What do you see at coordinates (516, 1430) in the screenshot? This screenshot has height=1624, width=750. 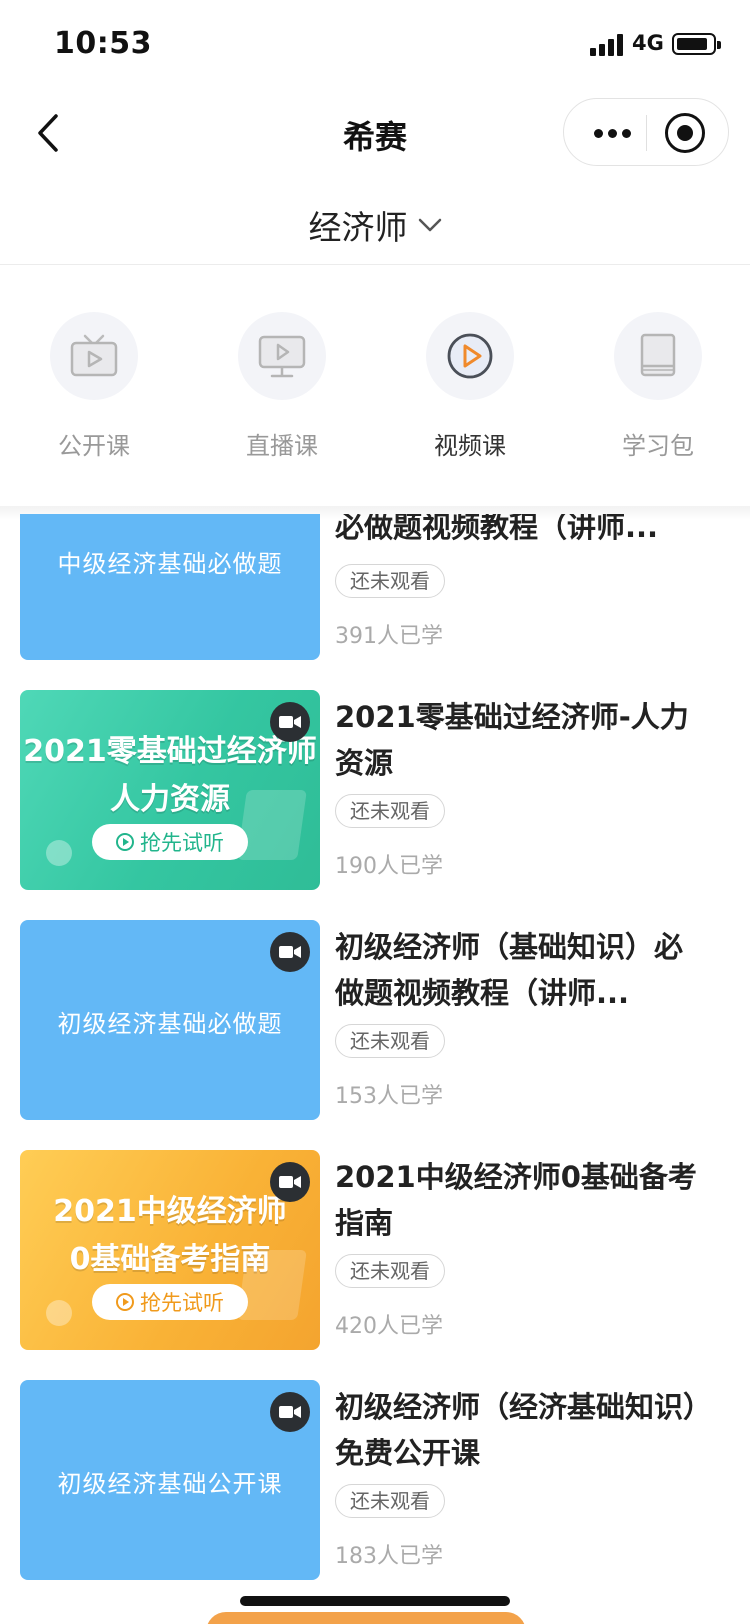 I see `course-title: 初级经济师（经济基础知识）免费公开课` at bounding box center [516, 1430].